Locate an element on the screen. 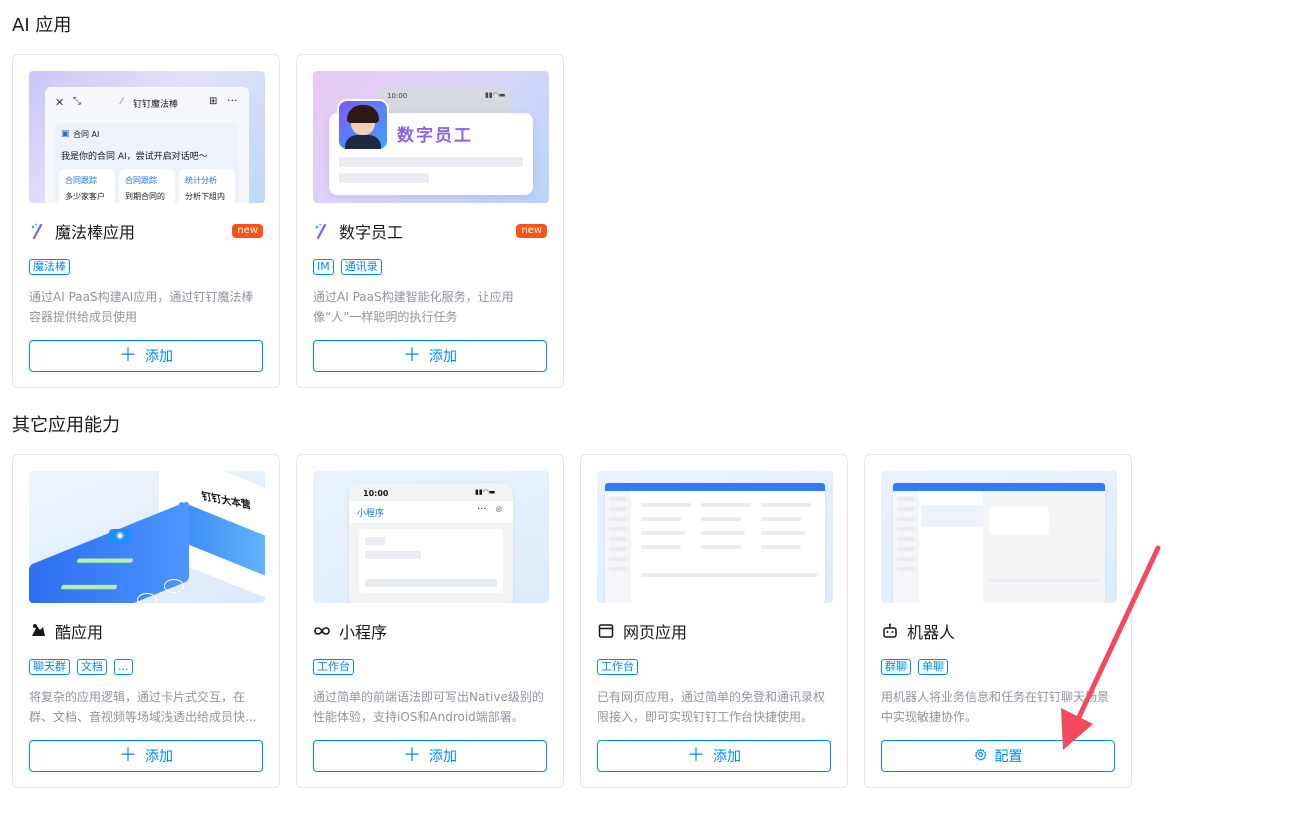 The image size is (1304, 818). panel-caption: 钉钉大本营 is located at coordinates (226, 501).